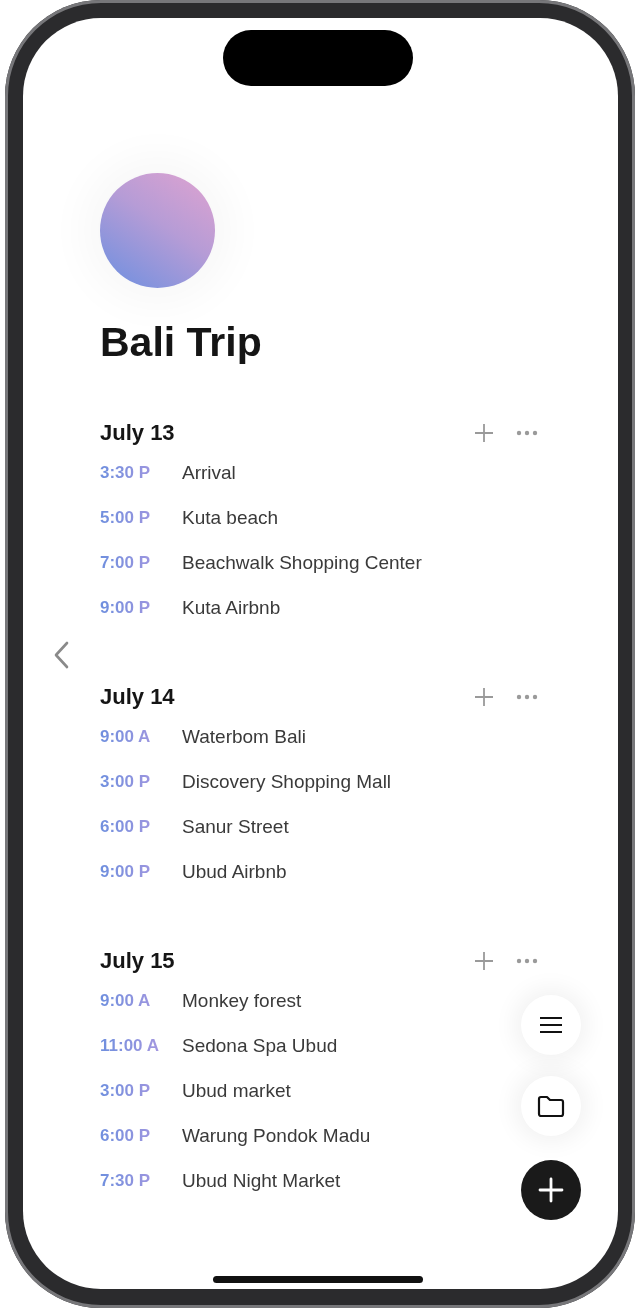 This screenshot has width=640, height=1311. I want to click on add-button, so click(551, 1190).